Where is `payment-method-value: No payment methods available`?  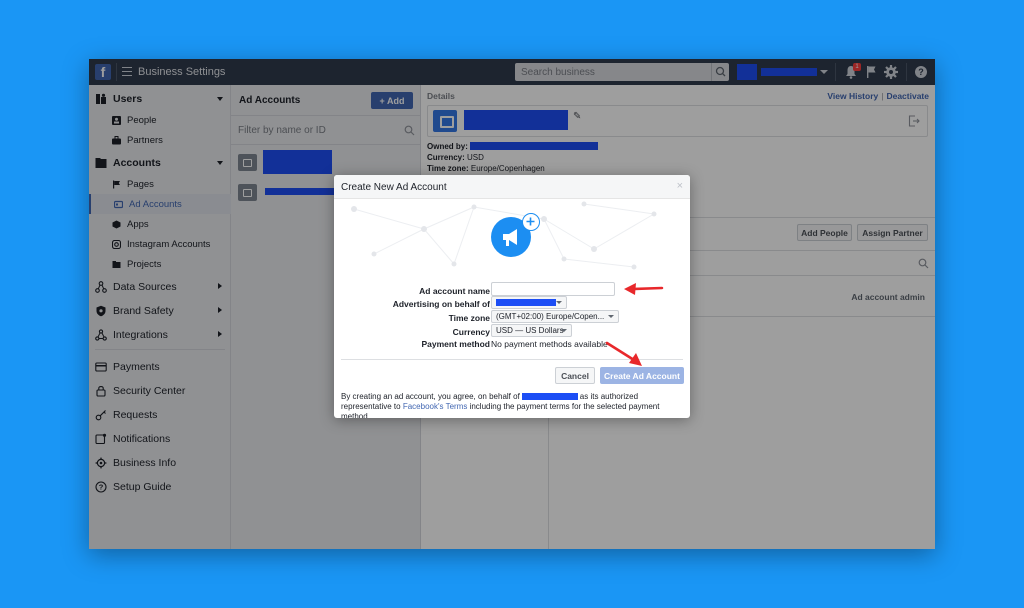 payment-method-value: No payment methods available is located at coordinates (549, 344).